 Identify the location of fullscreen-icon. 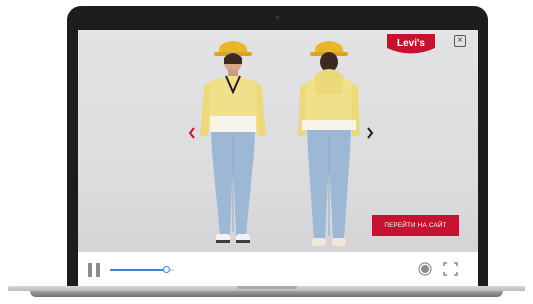
(450, 269).